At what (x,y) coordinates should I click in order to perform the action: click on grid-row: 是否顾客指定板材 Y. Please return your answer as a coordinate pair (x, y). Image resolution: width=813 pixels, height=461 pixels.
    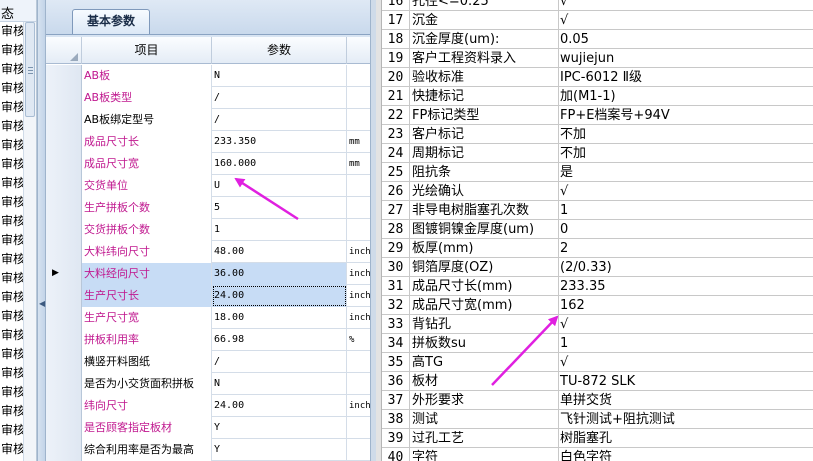
    Looking at the image, I should click on (208, 428).